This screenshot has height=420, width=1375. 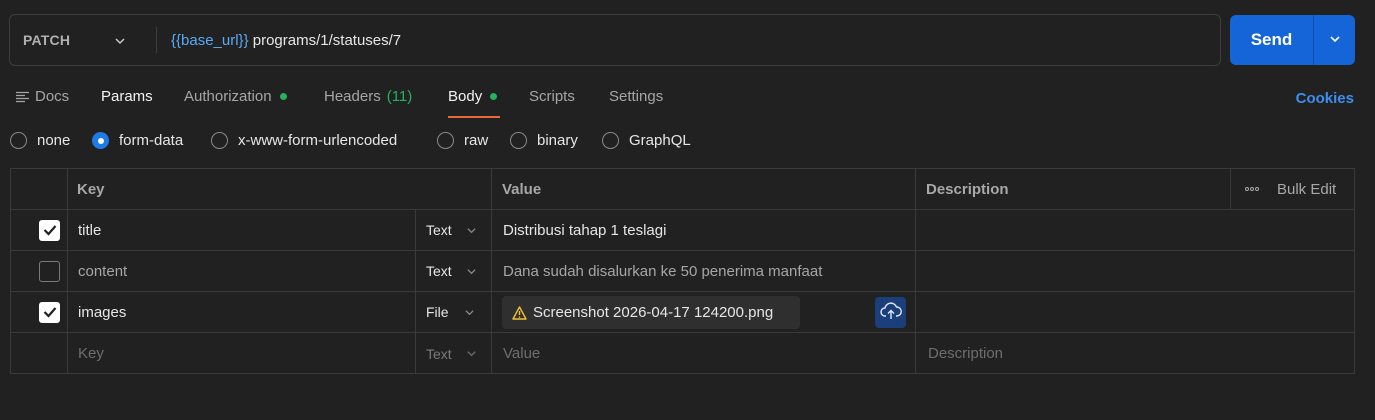 I want to click on radio-label: raw, so click(x=476, y=140).